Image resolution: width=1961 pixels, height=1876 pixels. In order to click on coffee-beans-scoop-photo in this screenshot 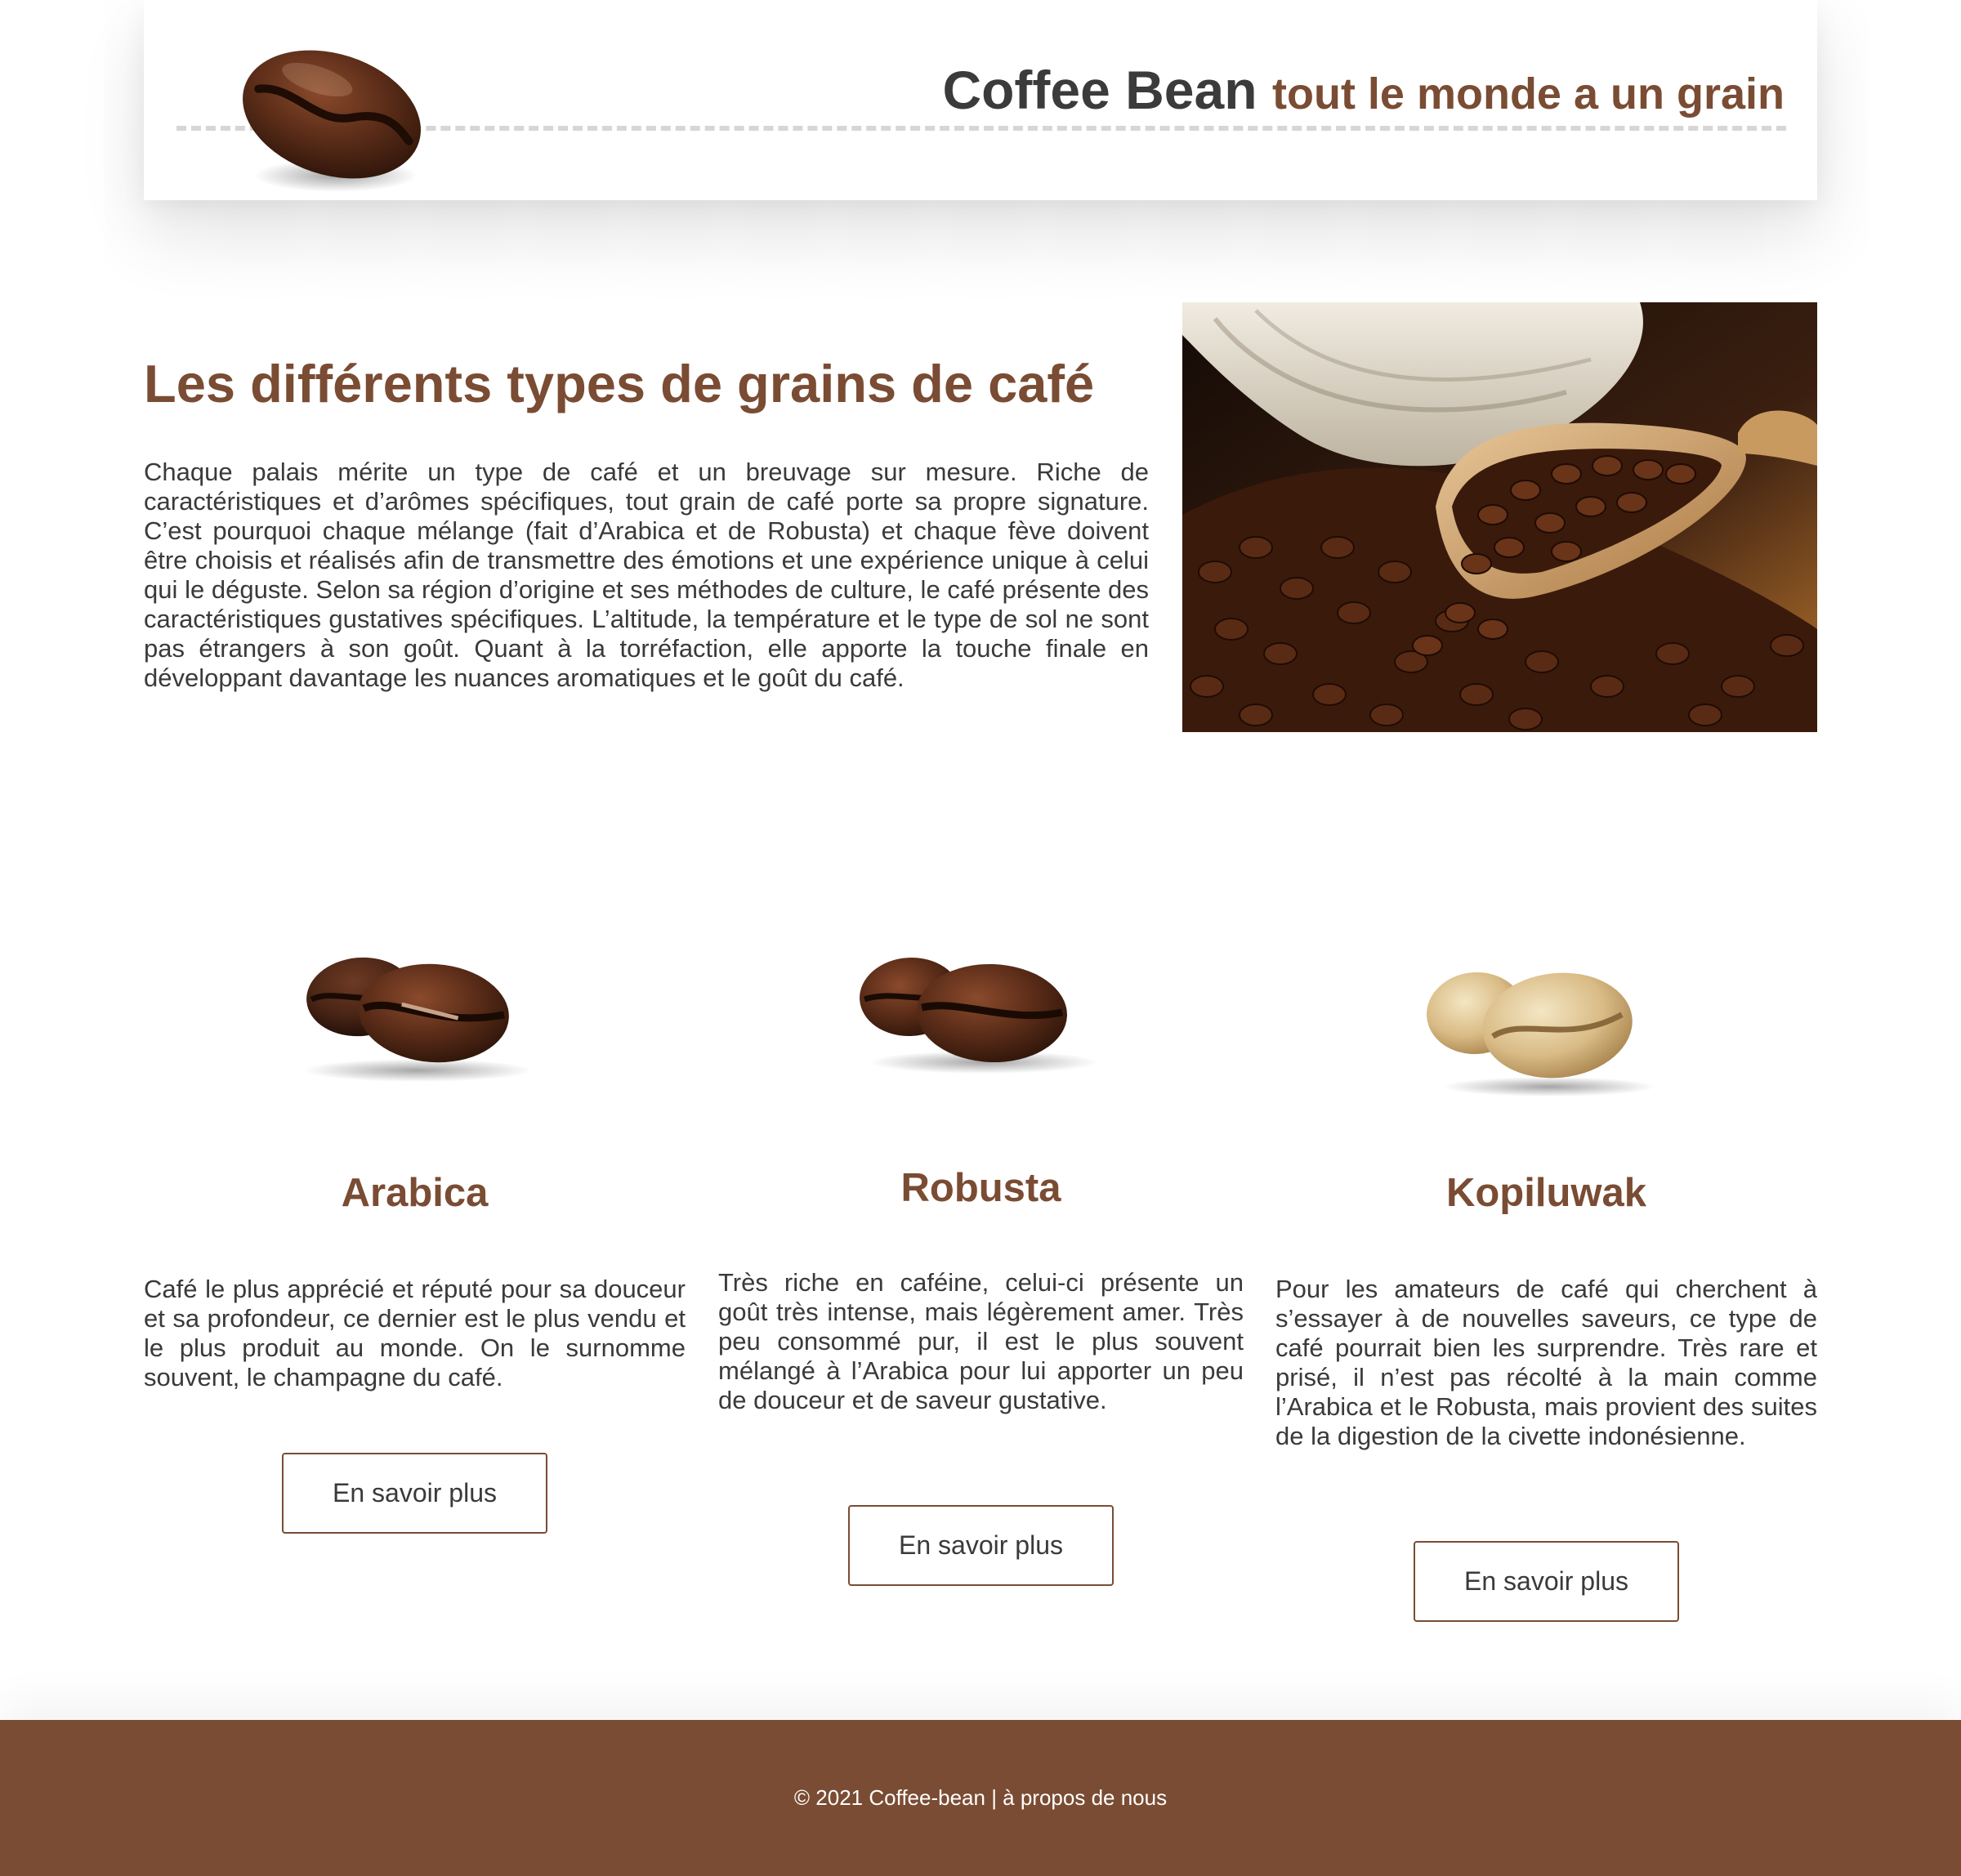, I will do `click(1500, 517)`.